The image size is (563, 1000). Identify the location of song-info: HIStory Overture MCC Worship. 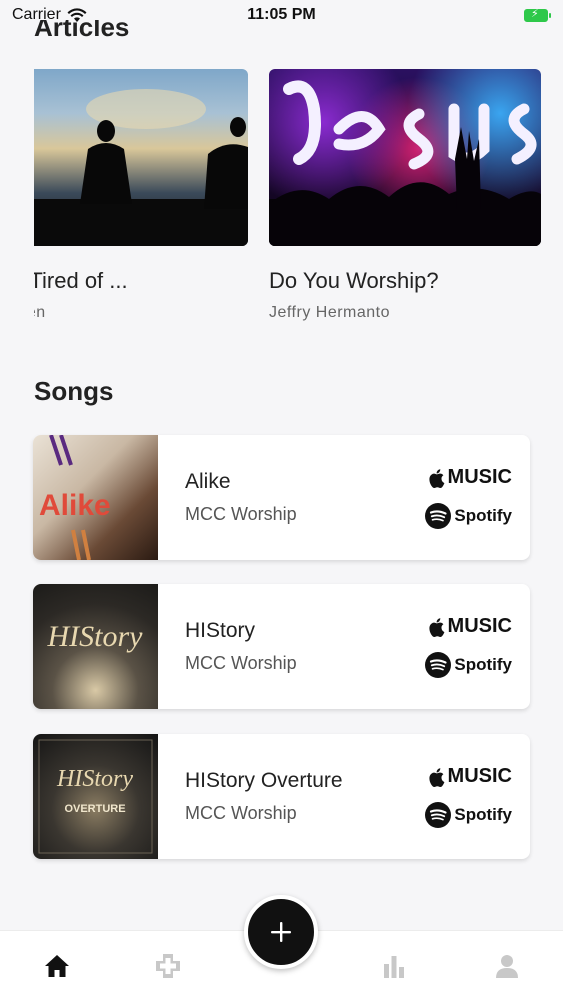
(289, 796).